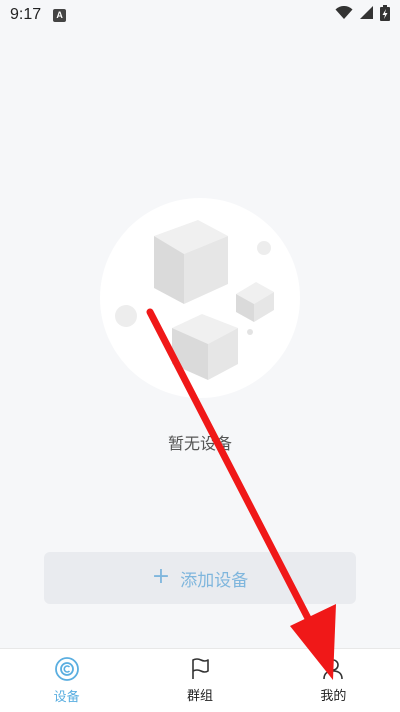  What do you see at coordinates (333, 669) in the screenshot?
I see `person-icon` at bounding box center [333, 669].